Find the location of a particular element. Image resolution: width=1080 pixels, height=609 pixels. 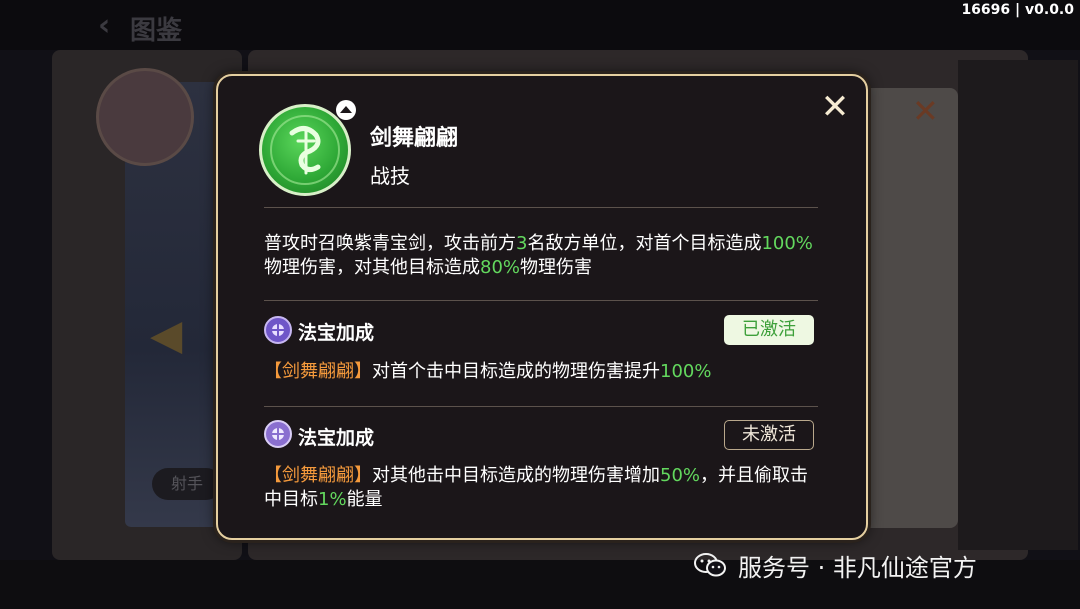

desc-text: 普攻时召唤紫青宝剑，攻击前方 is located at coordinates (390, 243).